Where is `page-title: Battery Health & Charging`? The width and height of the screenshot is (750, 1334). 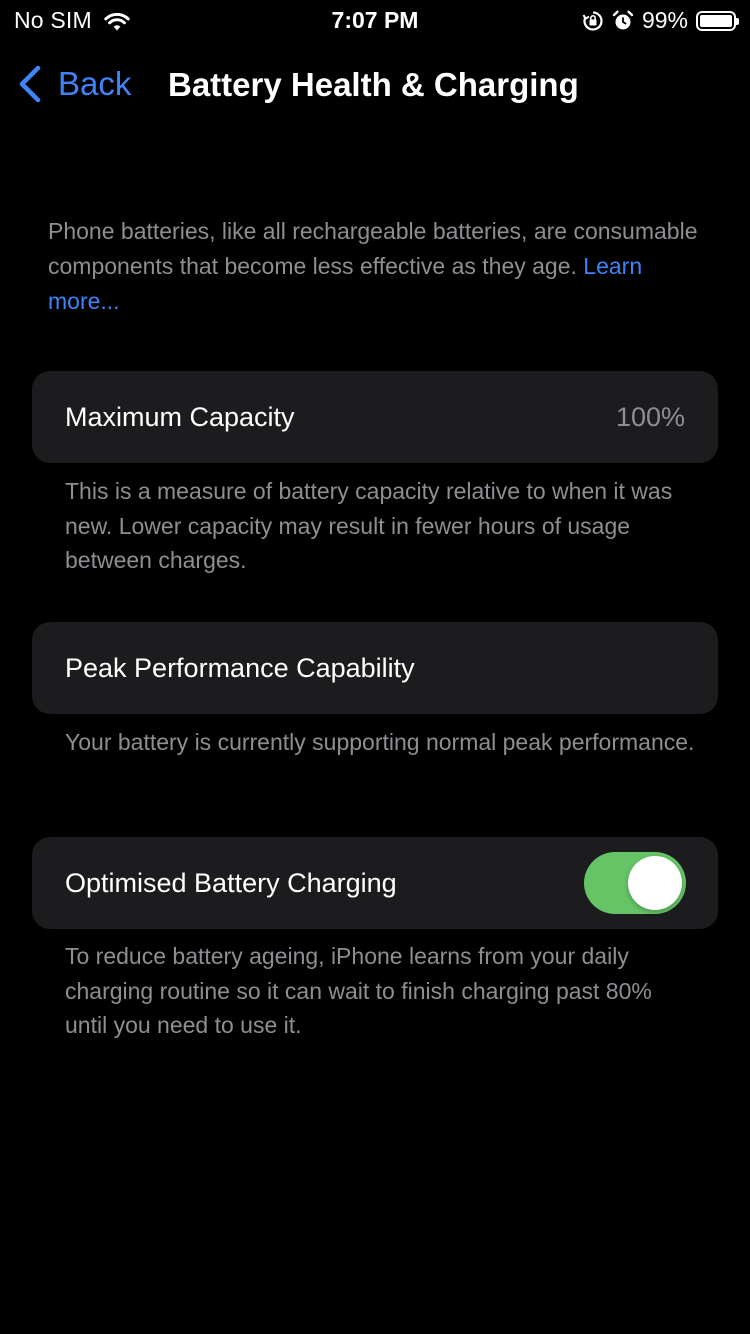
page-title: Battery Health & Charging is located at coordinates (373, 84).